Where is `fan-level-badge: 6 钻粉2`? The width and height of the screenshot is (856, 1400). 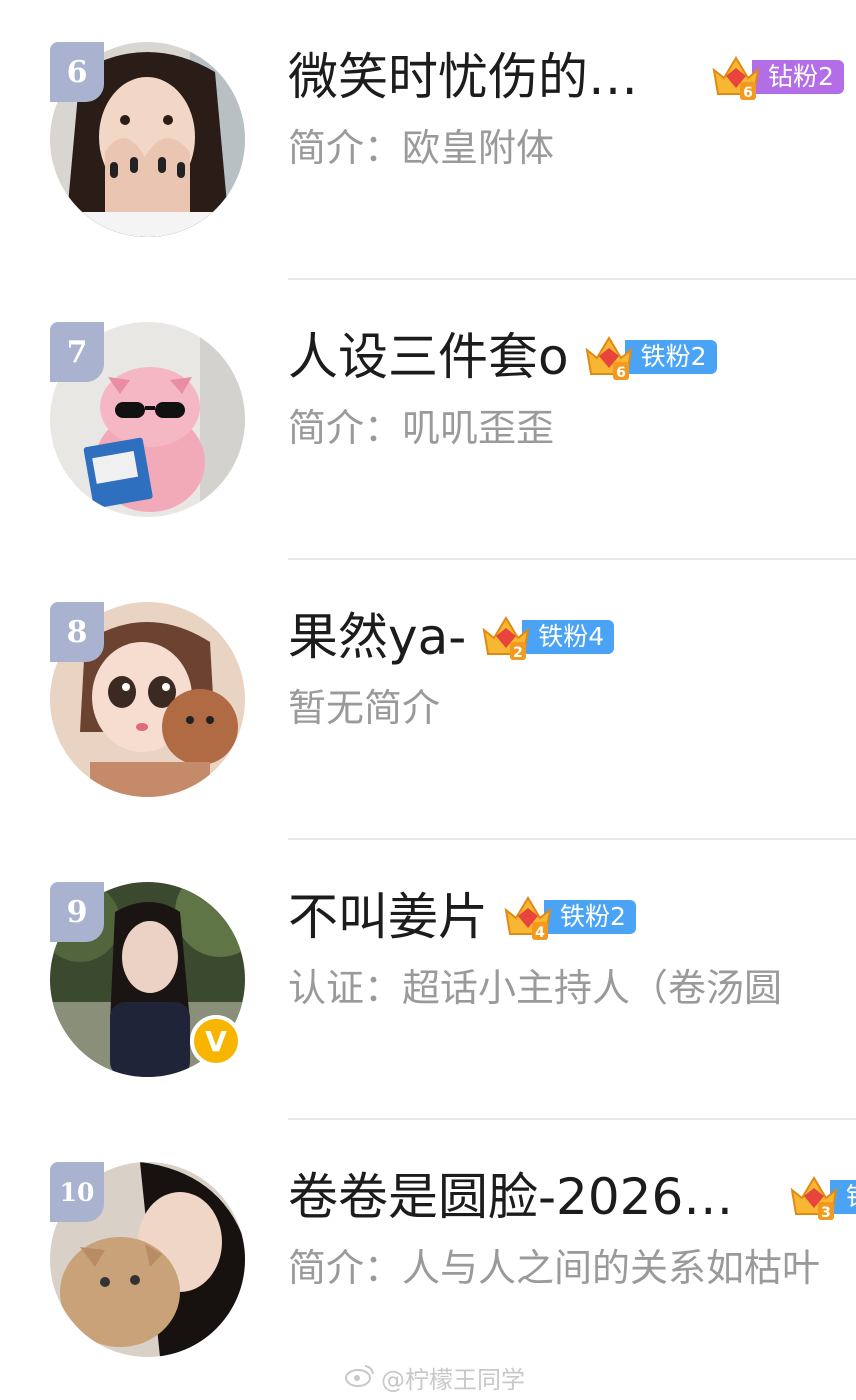
fan-level-badge: 6 钻粉2 is located at coordinates (777, 78).